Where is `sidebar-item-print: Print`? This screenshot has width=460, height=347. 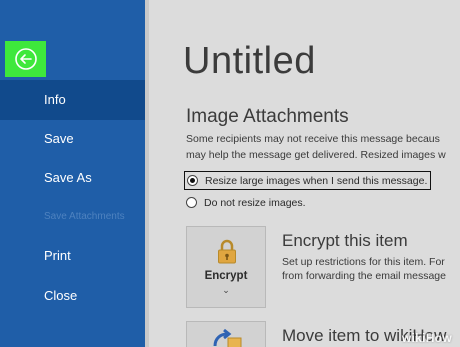 sidebar-item-print: Print is located at coordinates (72, 256).